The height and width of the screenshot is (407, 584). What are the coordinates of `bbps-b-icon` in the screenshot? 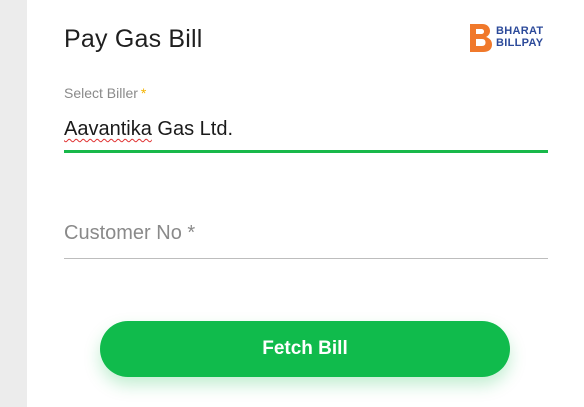 It's located at (481, 38).